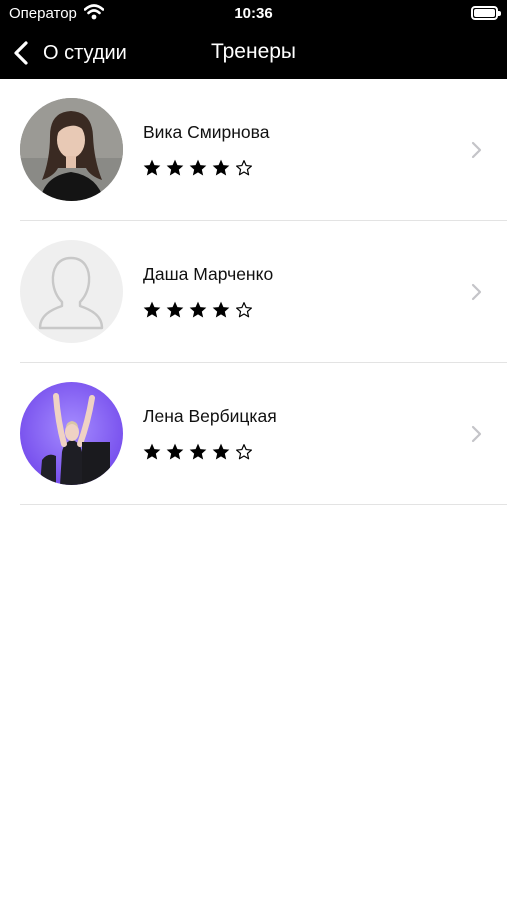 This screenshot has height=900, width=507. I want to click on row-divider, so click(263, 504).